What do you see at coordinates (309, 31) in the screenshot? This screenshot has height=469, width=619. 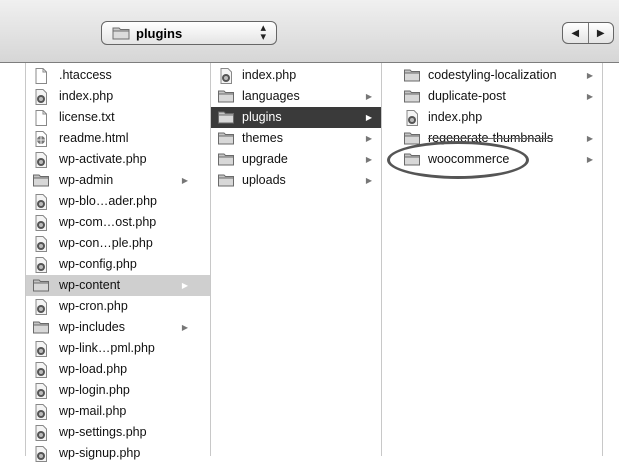 I see `finder-toolbar: plugins ▴ ▾ ◀ ▶` at bounding box center [309, 31].